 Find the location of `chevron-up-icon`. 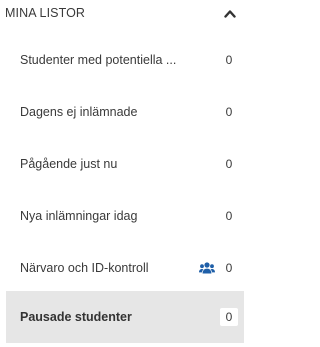

chevron-up-icon is located at coordinates (230, 14).